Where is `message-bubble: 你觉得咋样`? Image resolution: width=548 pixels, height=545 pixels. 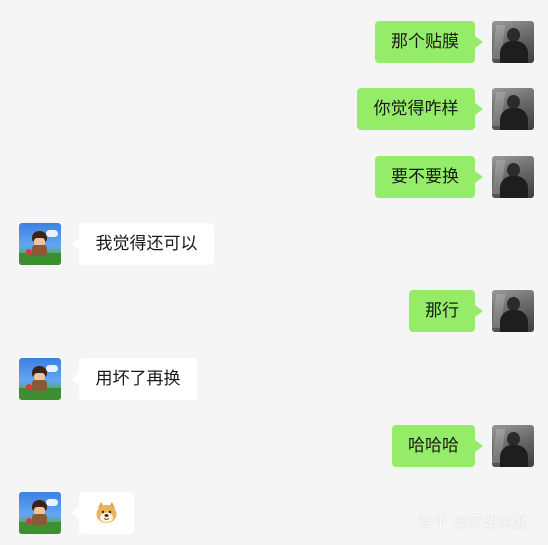
message-bubble: 你觉得咋样 is located at coordinates (420, 109).